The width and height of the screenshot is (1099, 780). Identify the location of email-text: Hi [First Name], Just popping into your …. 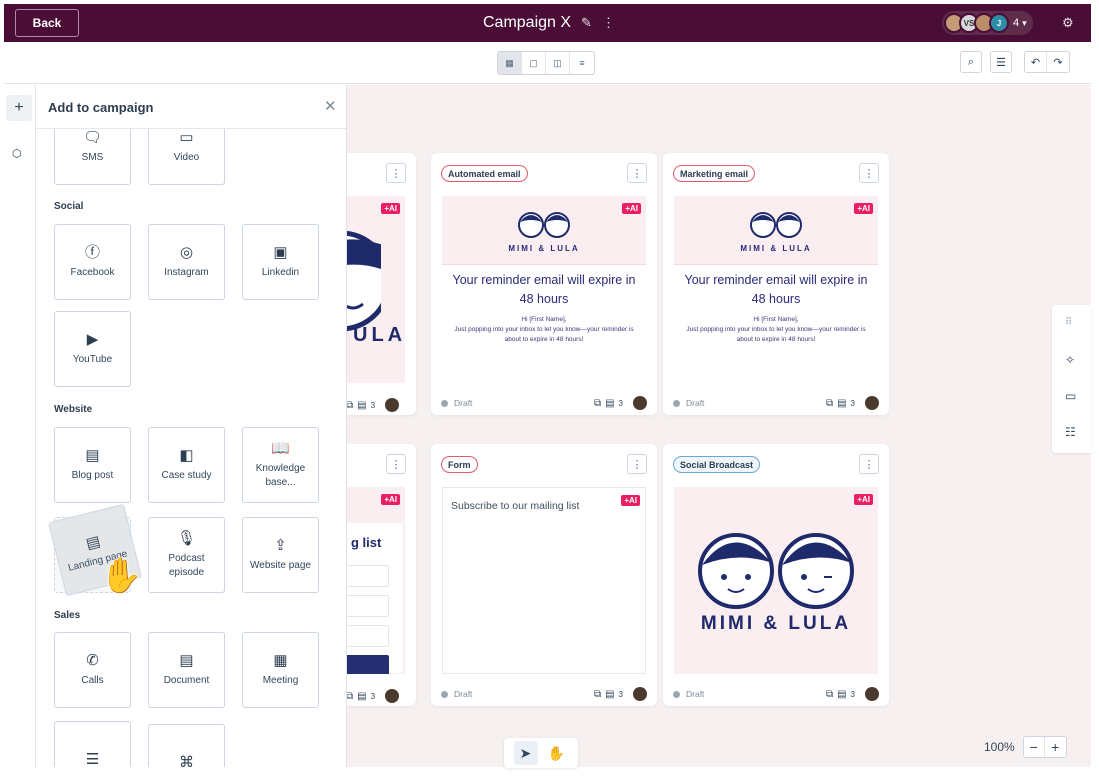
(544, 330).